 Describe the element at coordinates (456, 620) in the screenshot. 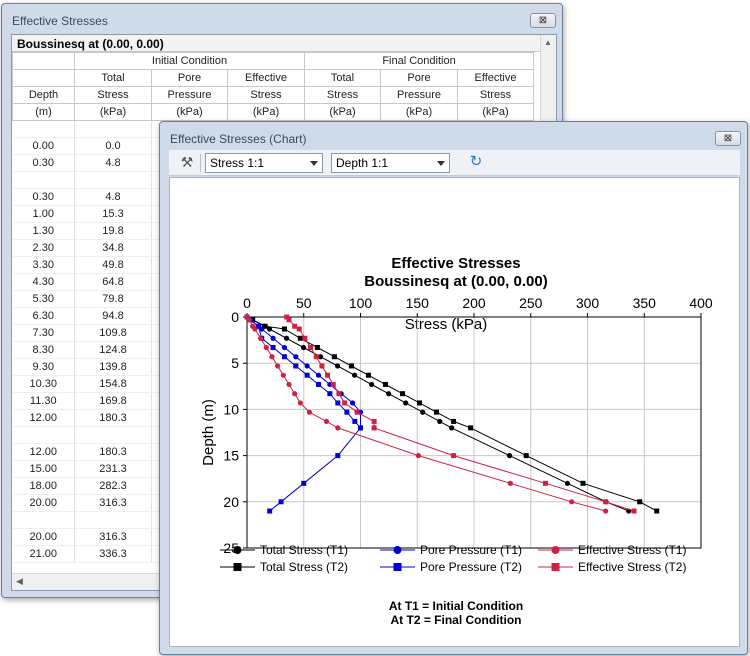

I see `chart-note: At T2 = Final Condition` at that location.